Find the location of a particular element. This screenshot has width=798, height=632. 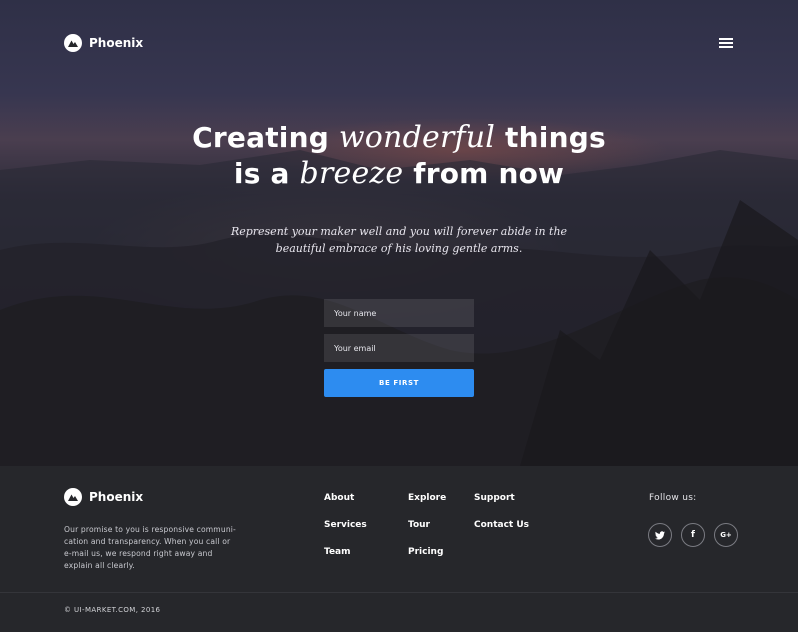

footer-link-tour: Tour is located at coordinates (419, 525).